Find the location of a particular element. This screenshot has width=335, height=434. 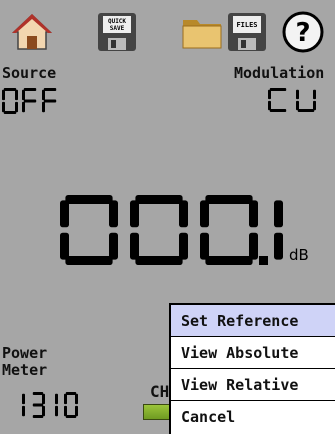

power-meter-value is located at coordinates (58, 407).